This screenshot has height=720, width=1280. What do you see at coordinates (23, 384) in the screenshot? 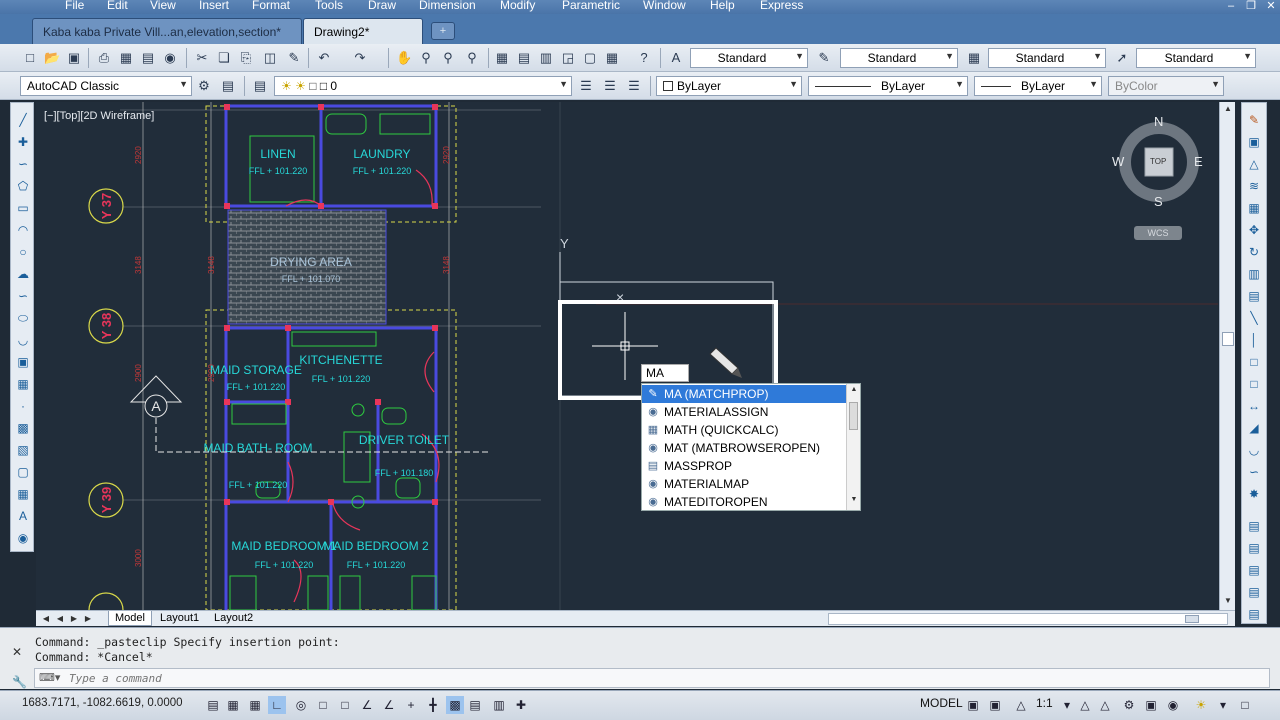
I see `make-block-icon: ▦` at bounding box center [23, 384].